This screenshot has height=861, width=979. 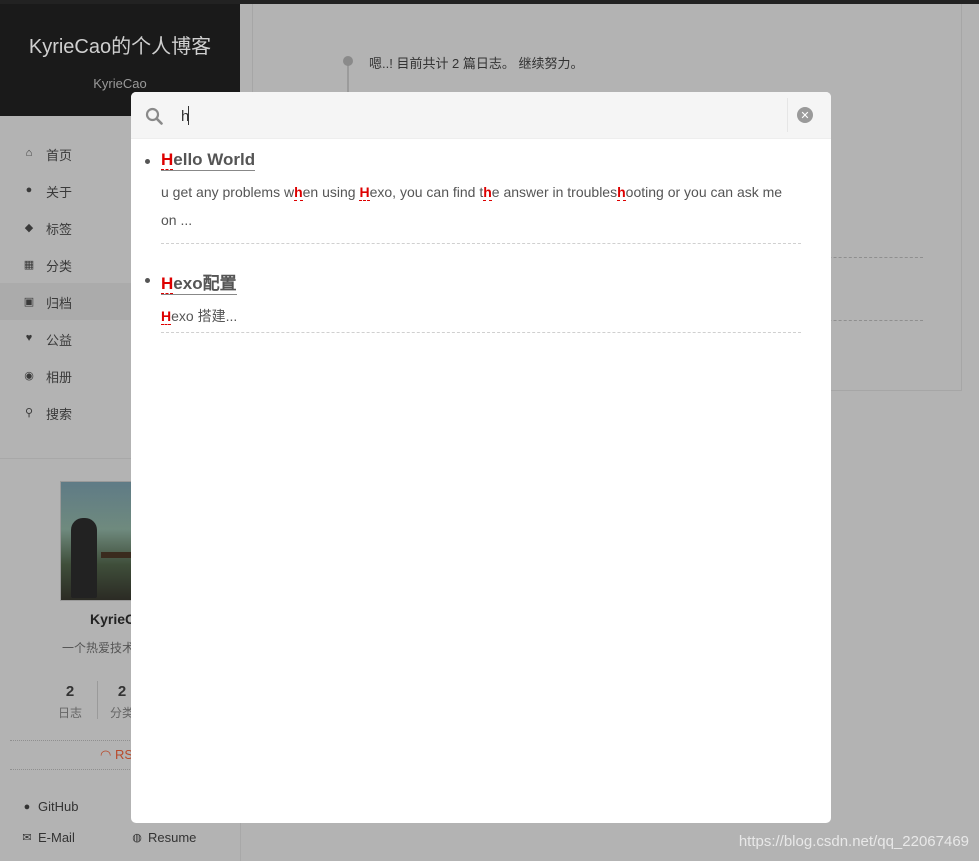 What do you see at coordinates (59, 155) in the screenshot?
I see `menu-item-label: 首页` at bounding box center [59, 155].